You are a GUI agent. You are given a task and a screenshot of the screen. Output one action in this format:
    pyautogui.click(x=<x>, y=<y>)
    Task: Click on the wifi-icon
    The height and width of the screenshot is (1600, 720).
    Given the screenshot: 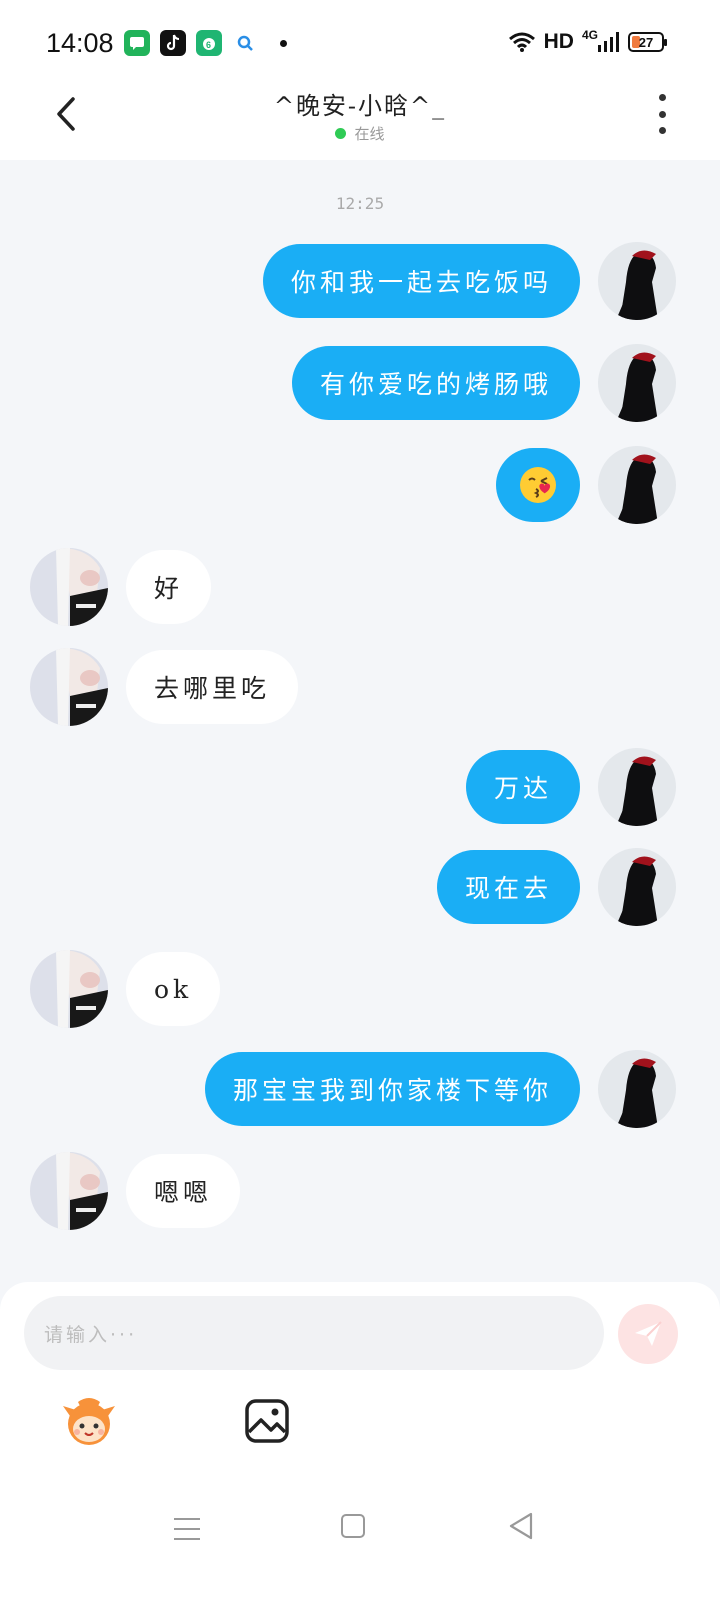 What is the action you would take?
    pyautogui.click(x=521, y=42)
    